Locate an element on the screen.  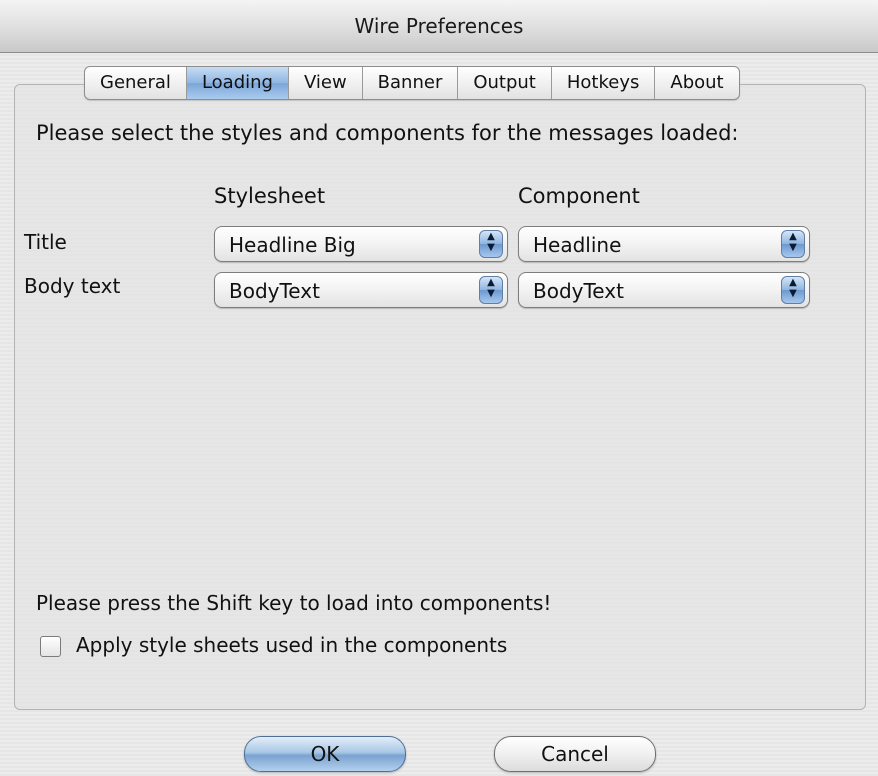
tab-output: Output is located at coordinates (505, 83).